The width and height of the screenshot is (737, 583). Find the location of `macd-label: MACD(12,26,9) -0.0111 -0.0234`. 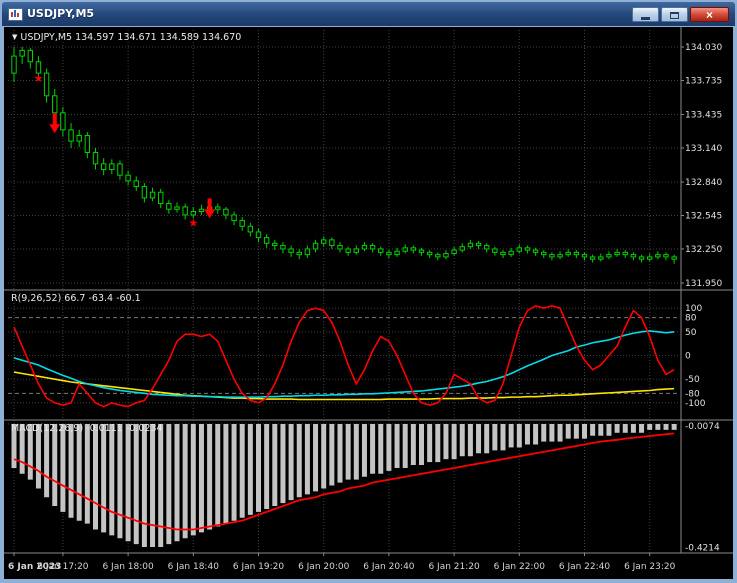

macd-label: MACD(12,26,9) -0.0111 -0.0234 is located at coordinates (87, 428).